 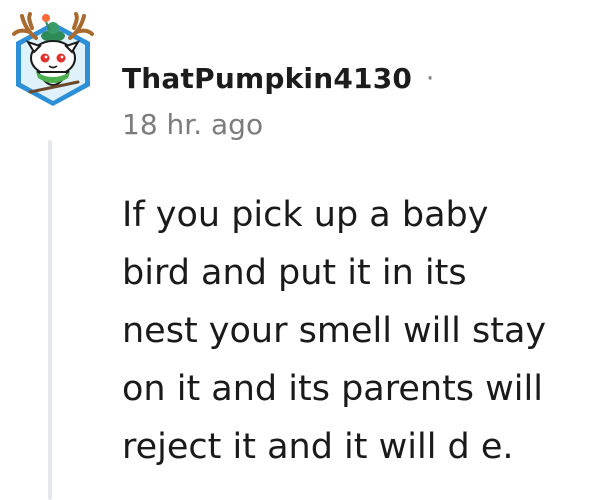 I want to click on comment-body-line: reject it and it will d e., so click(x=318, y=447).